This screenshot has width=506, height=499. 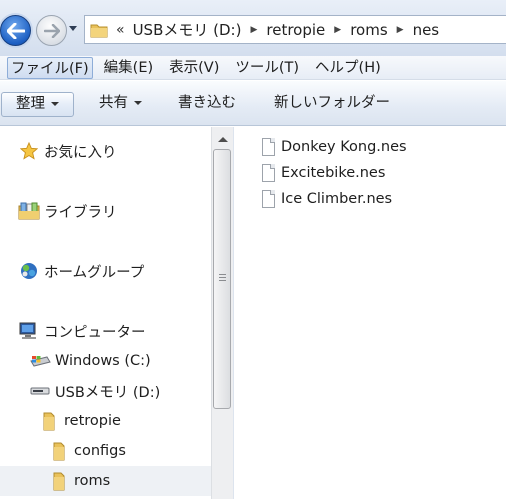 What do you see at coordinates (29, 271) in the screenshot?
I see `homegroup-icon` at bounding box center [29, 271].